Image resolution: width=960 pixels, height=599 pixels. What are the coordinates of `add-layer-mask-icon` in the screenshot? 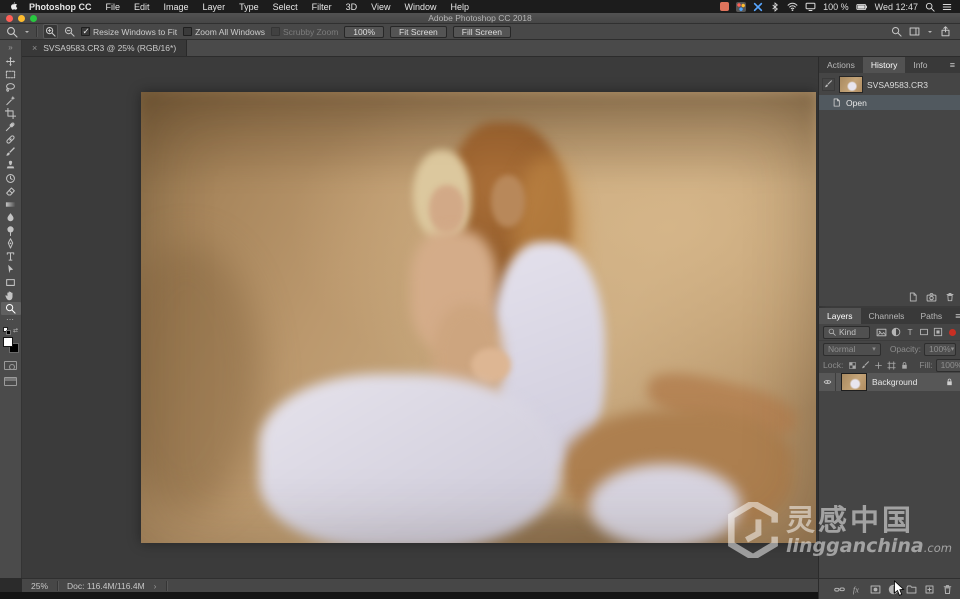 It's located at (875, 589).